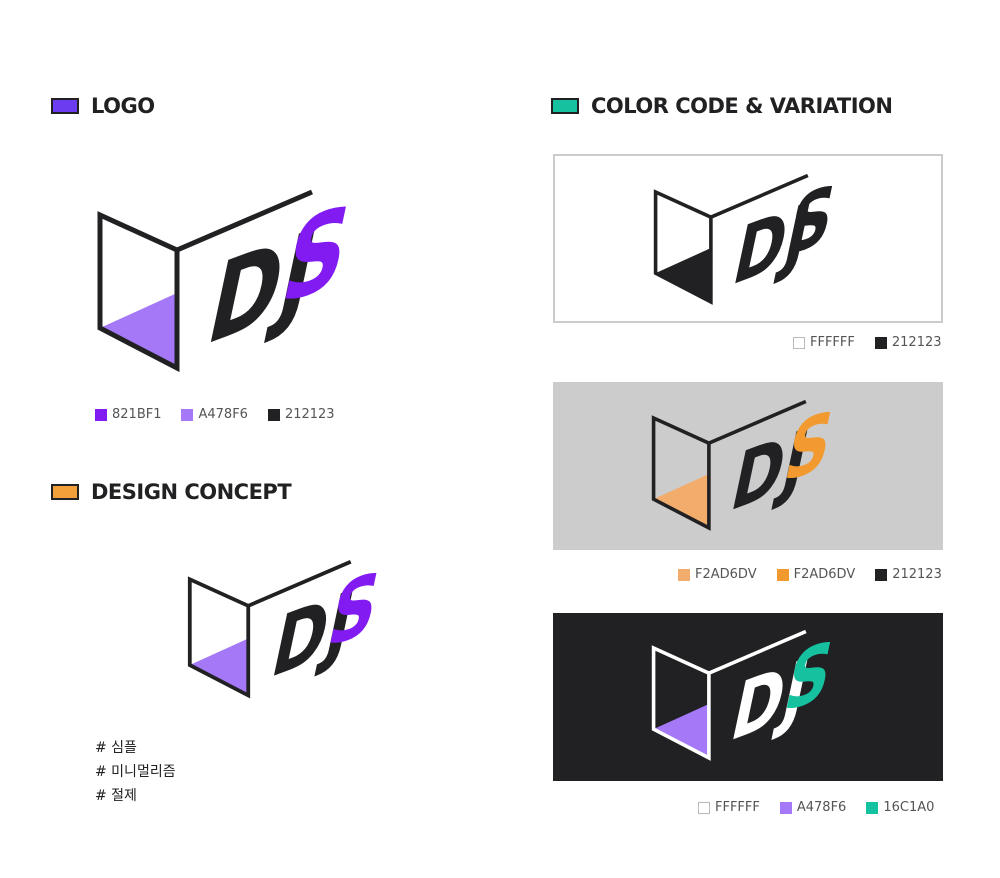  I want to click on color-code-section-title: COLOR CODE & VARIATION, so click(722, 106).